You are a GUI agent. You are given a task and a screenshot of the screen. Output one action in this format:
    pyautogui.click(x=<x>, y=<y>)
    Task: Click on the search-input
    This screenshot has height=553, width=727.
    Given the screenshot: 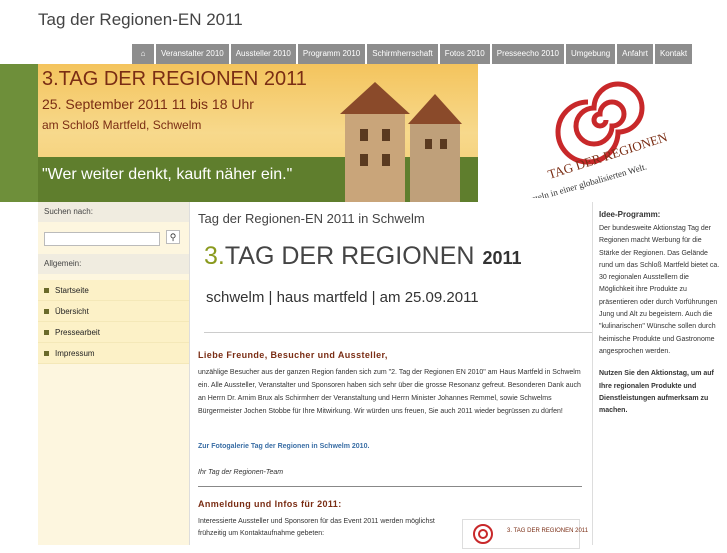 What is the action you would take?
    pyautogui.click(x=102, y=238)
    